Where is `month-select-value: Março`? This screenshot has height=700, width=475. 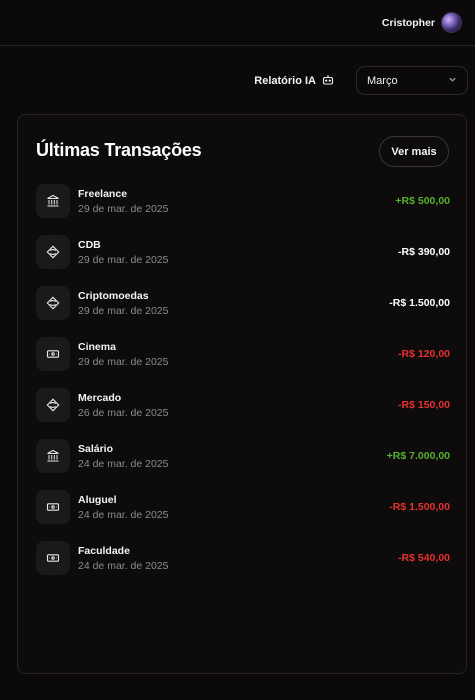 month-select-value: Março is located at coordinates (382, 80).